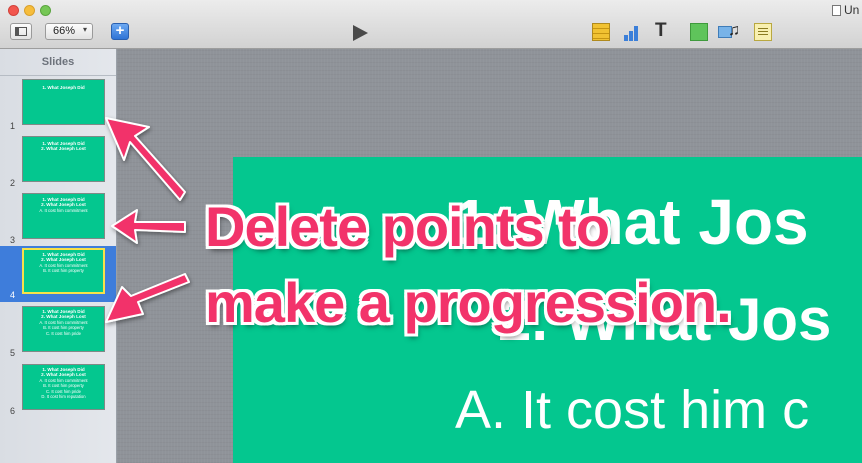 Image resolution: width=862 pixels, height=463 pixels. What do you see at coordinates (13, 295) in the screenshot?
I see `slide-number: 4` at bounding box center [13, 295].